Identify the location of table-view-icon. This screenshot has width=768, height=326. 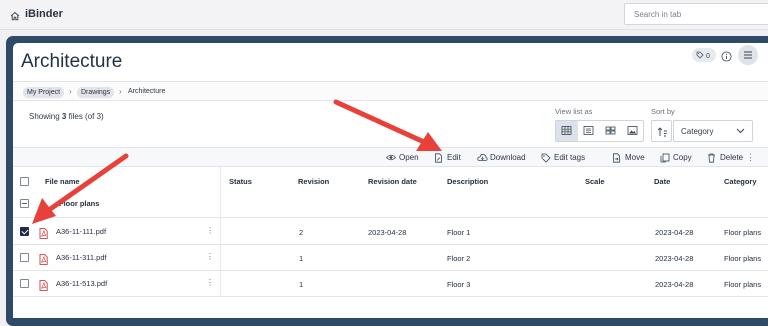
(566, 130).